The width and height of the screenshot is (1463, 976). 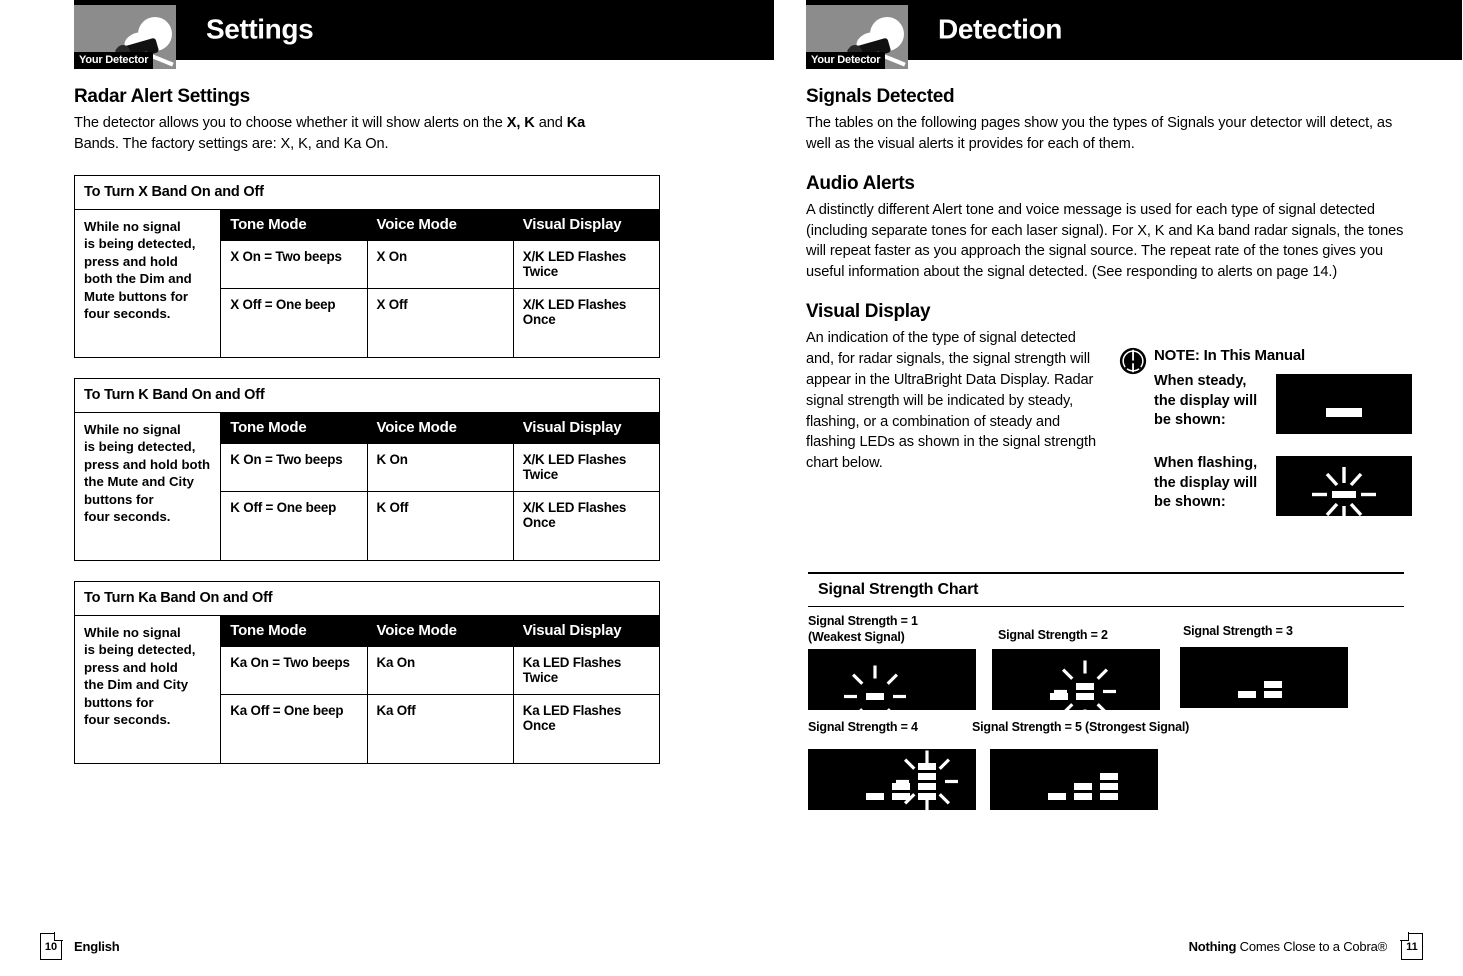 What do you see at coordinates (1206, 401) in the screenshot?
I see `note-steady-label: When steady, the display will be shown:` at bounding box center [1206, 401].